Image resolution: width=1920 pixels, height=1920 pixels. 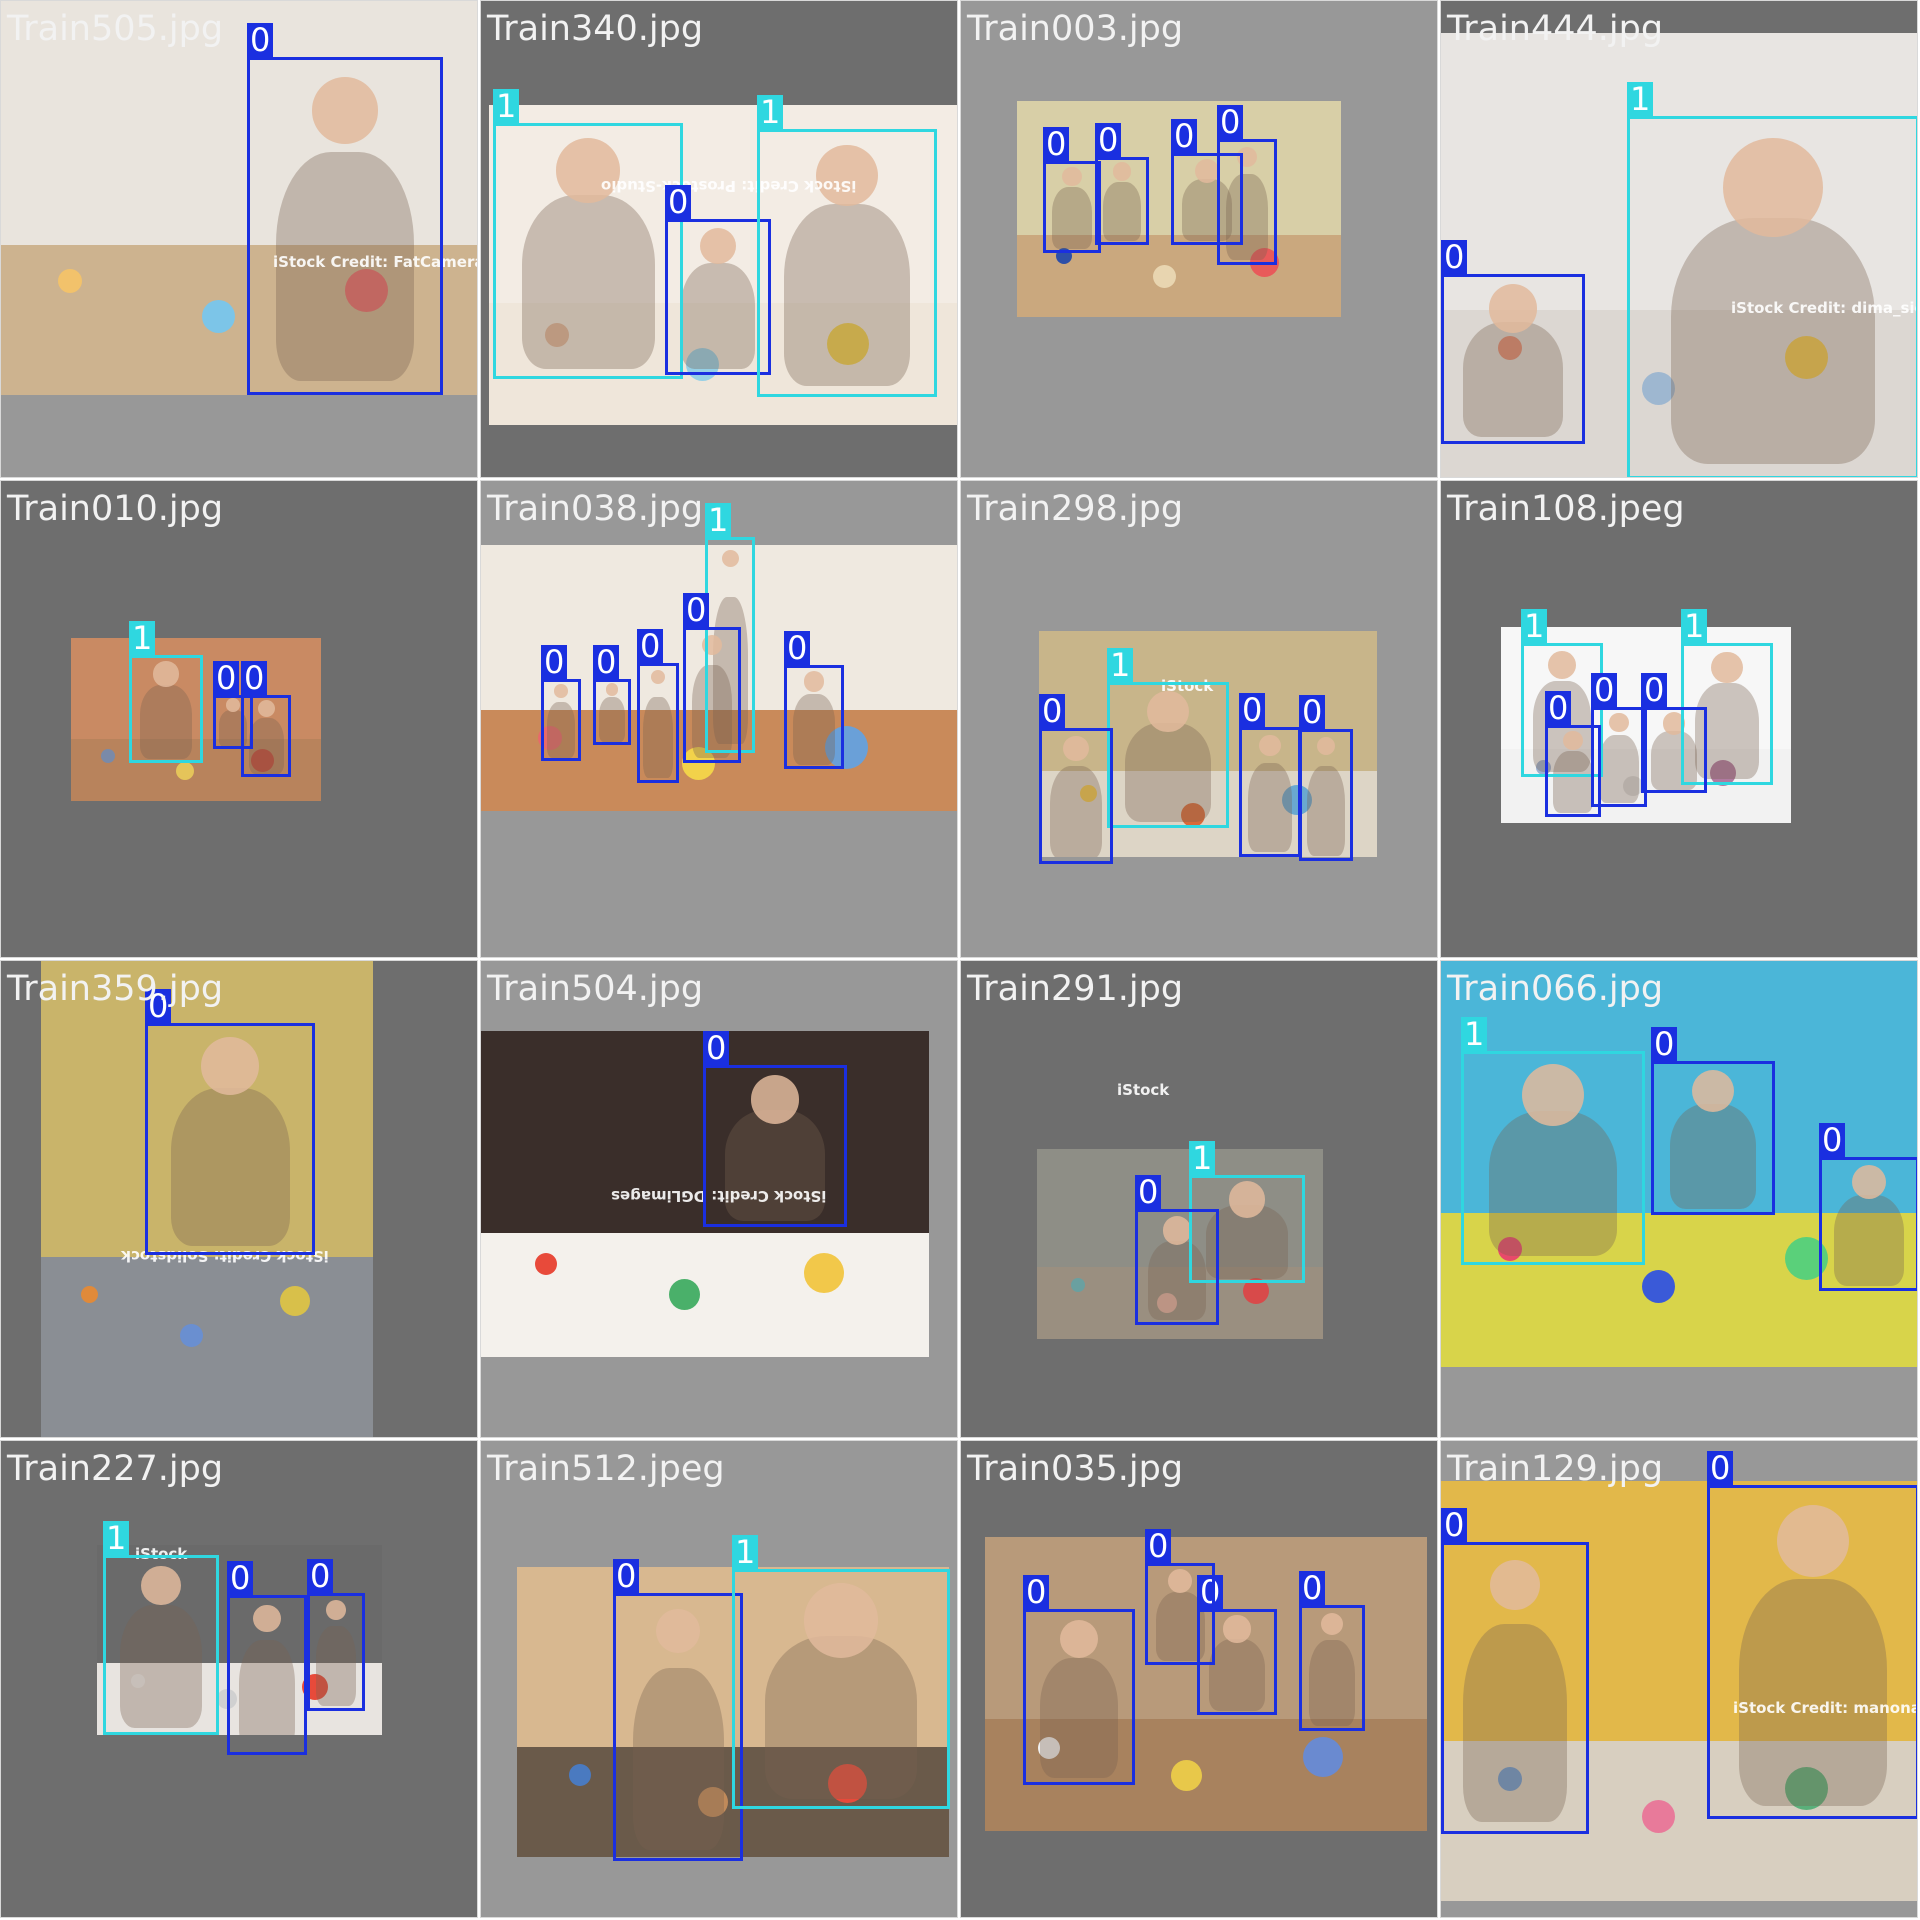 I want to click on mosaic-tile: 0 1 Train512.jpeg, so click(x=719, y=1679).